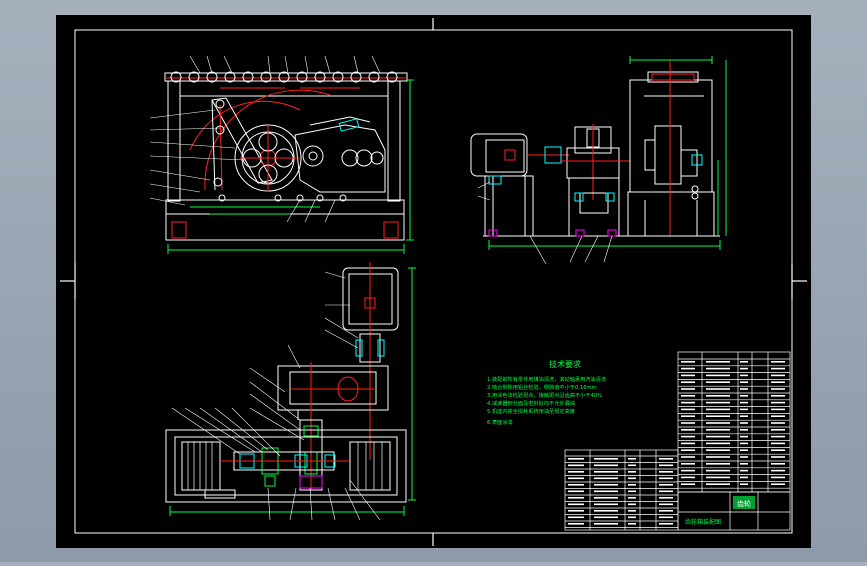 This screenshot has width=867, height=566. What do you see at coordinates (544, 395) in the screenshot?
I see `note-line-3: 3.用涂色法检验斑点，接触斑点沿齿高不小于40%` at bounding box center [544, 395].